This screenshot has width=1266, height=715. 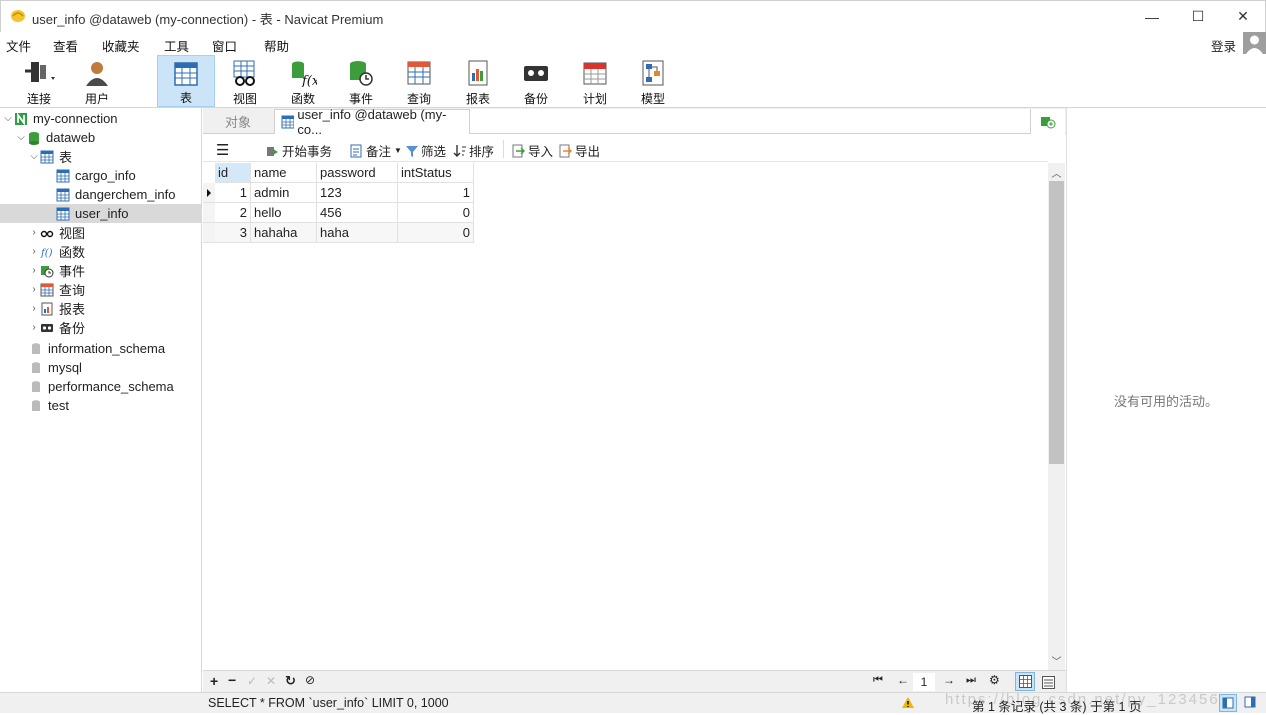 What do you see at coordinates (114, 327) in the screenshot?
I see `tree-backups-group: › 备份` at bounding box center [114, 327].